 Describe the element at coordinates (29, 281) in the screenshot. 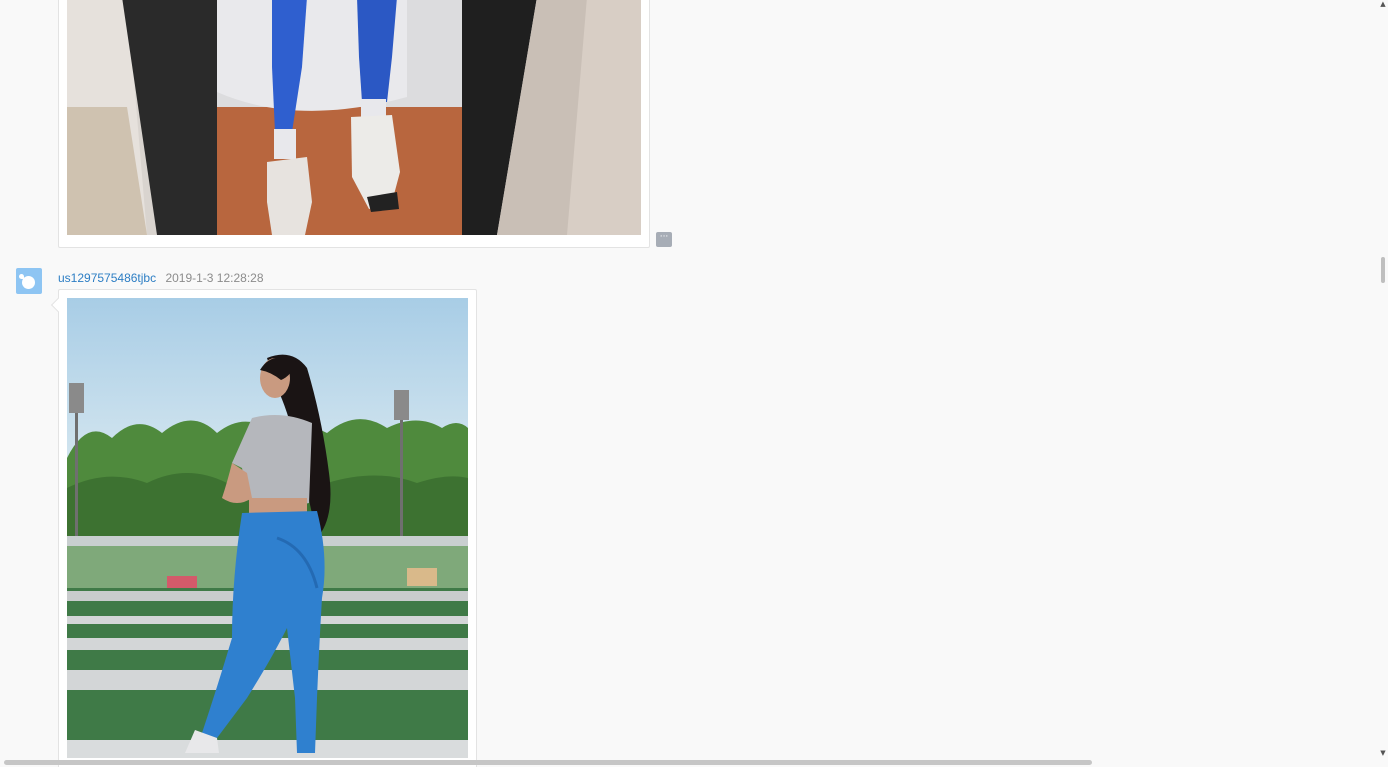

I see `user-avatar` at that location.